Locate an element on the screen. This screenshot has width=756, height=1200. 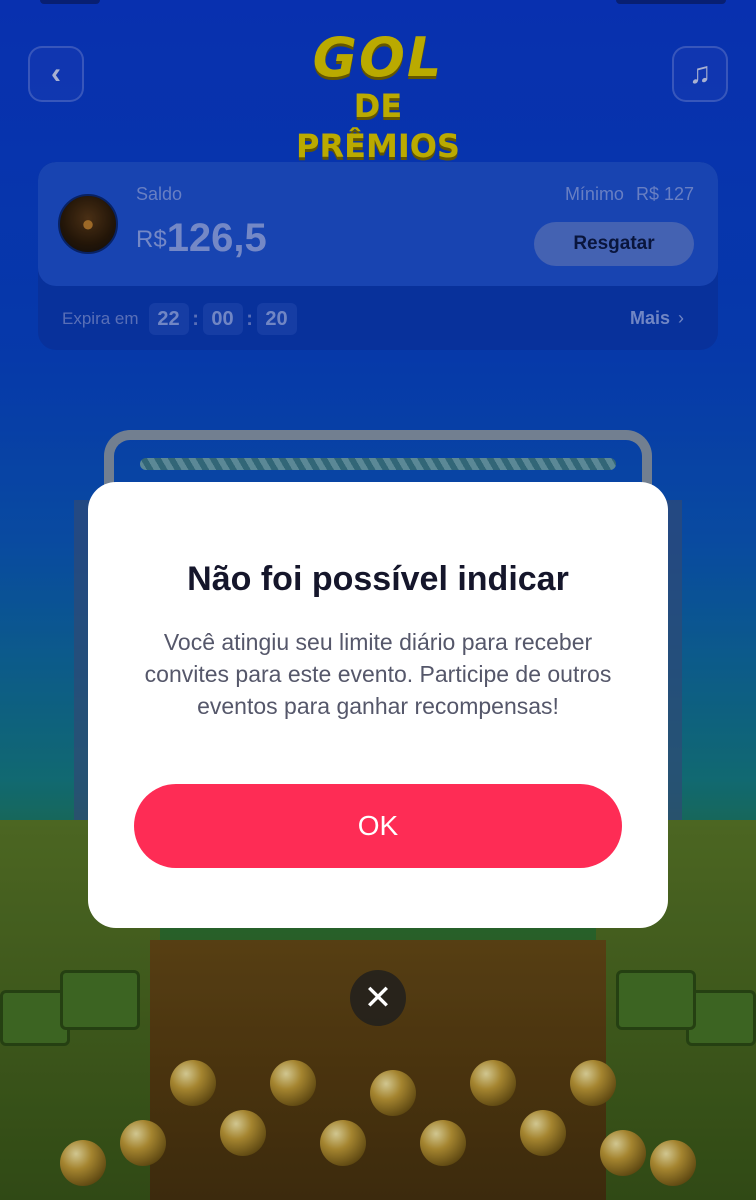
close-icon: ✕ is located at coordinates (378, 998).